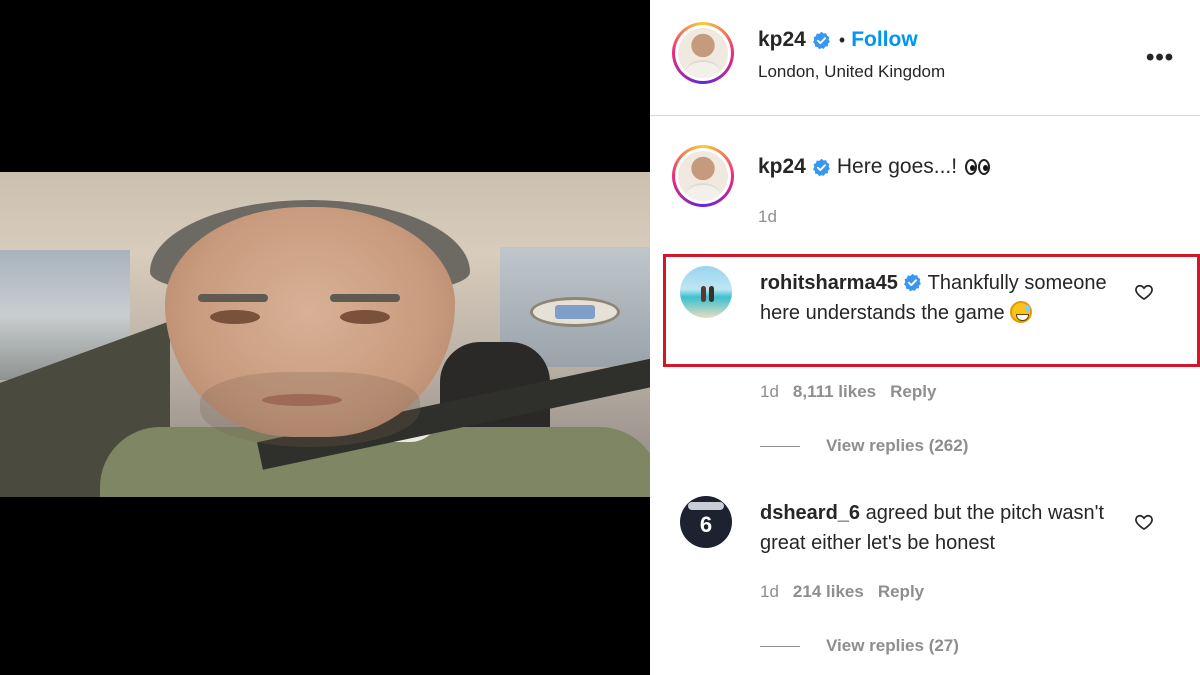 This screenshot has height=675, width=1200. Describe the element at coordinates (897, 166) in the screenshot. I see `caption-text: Here goes...!` at that location.